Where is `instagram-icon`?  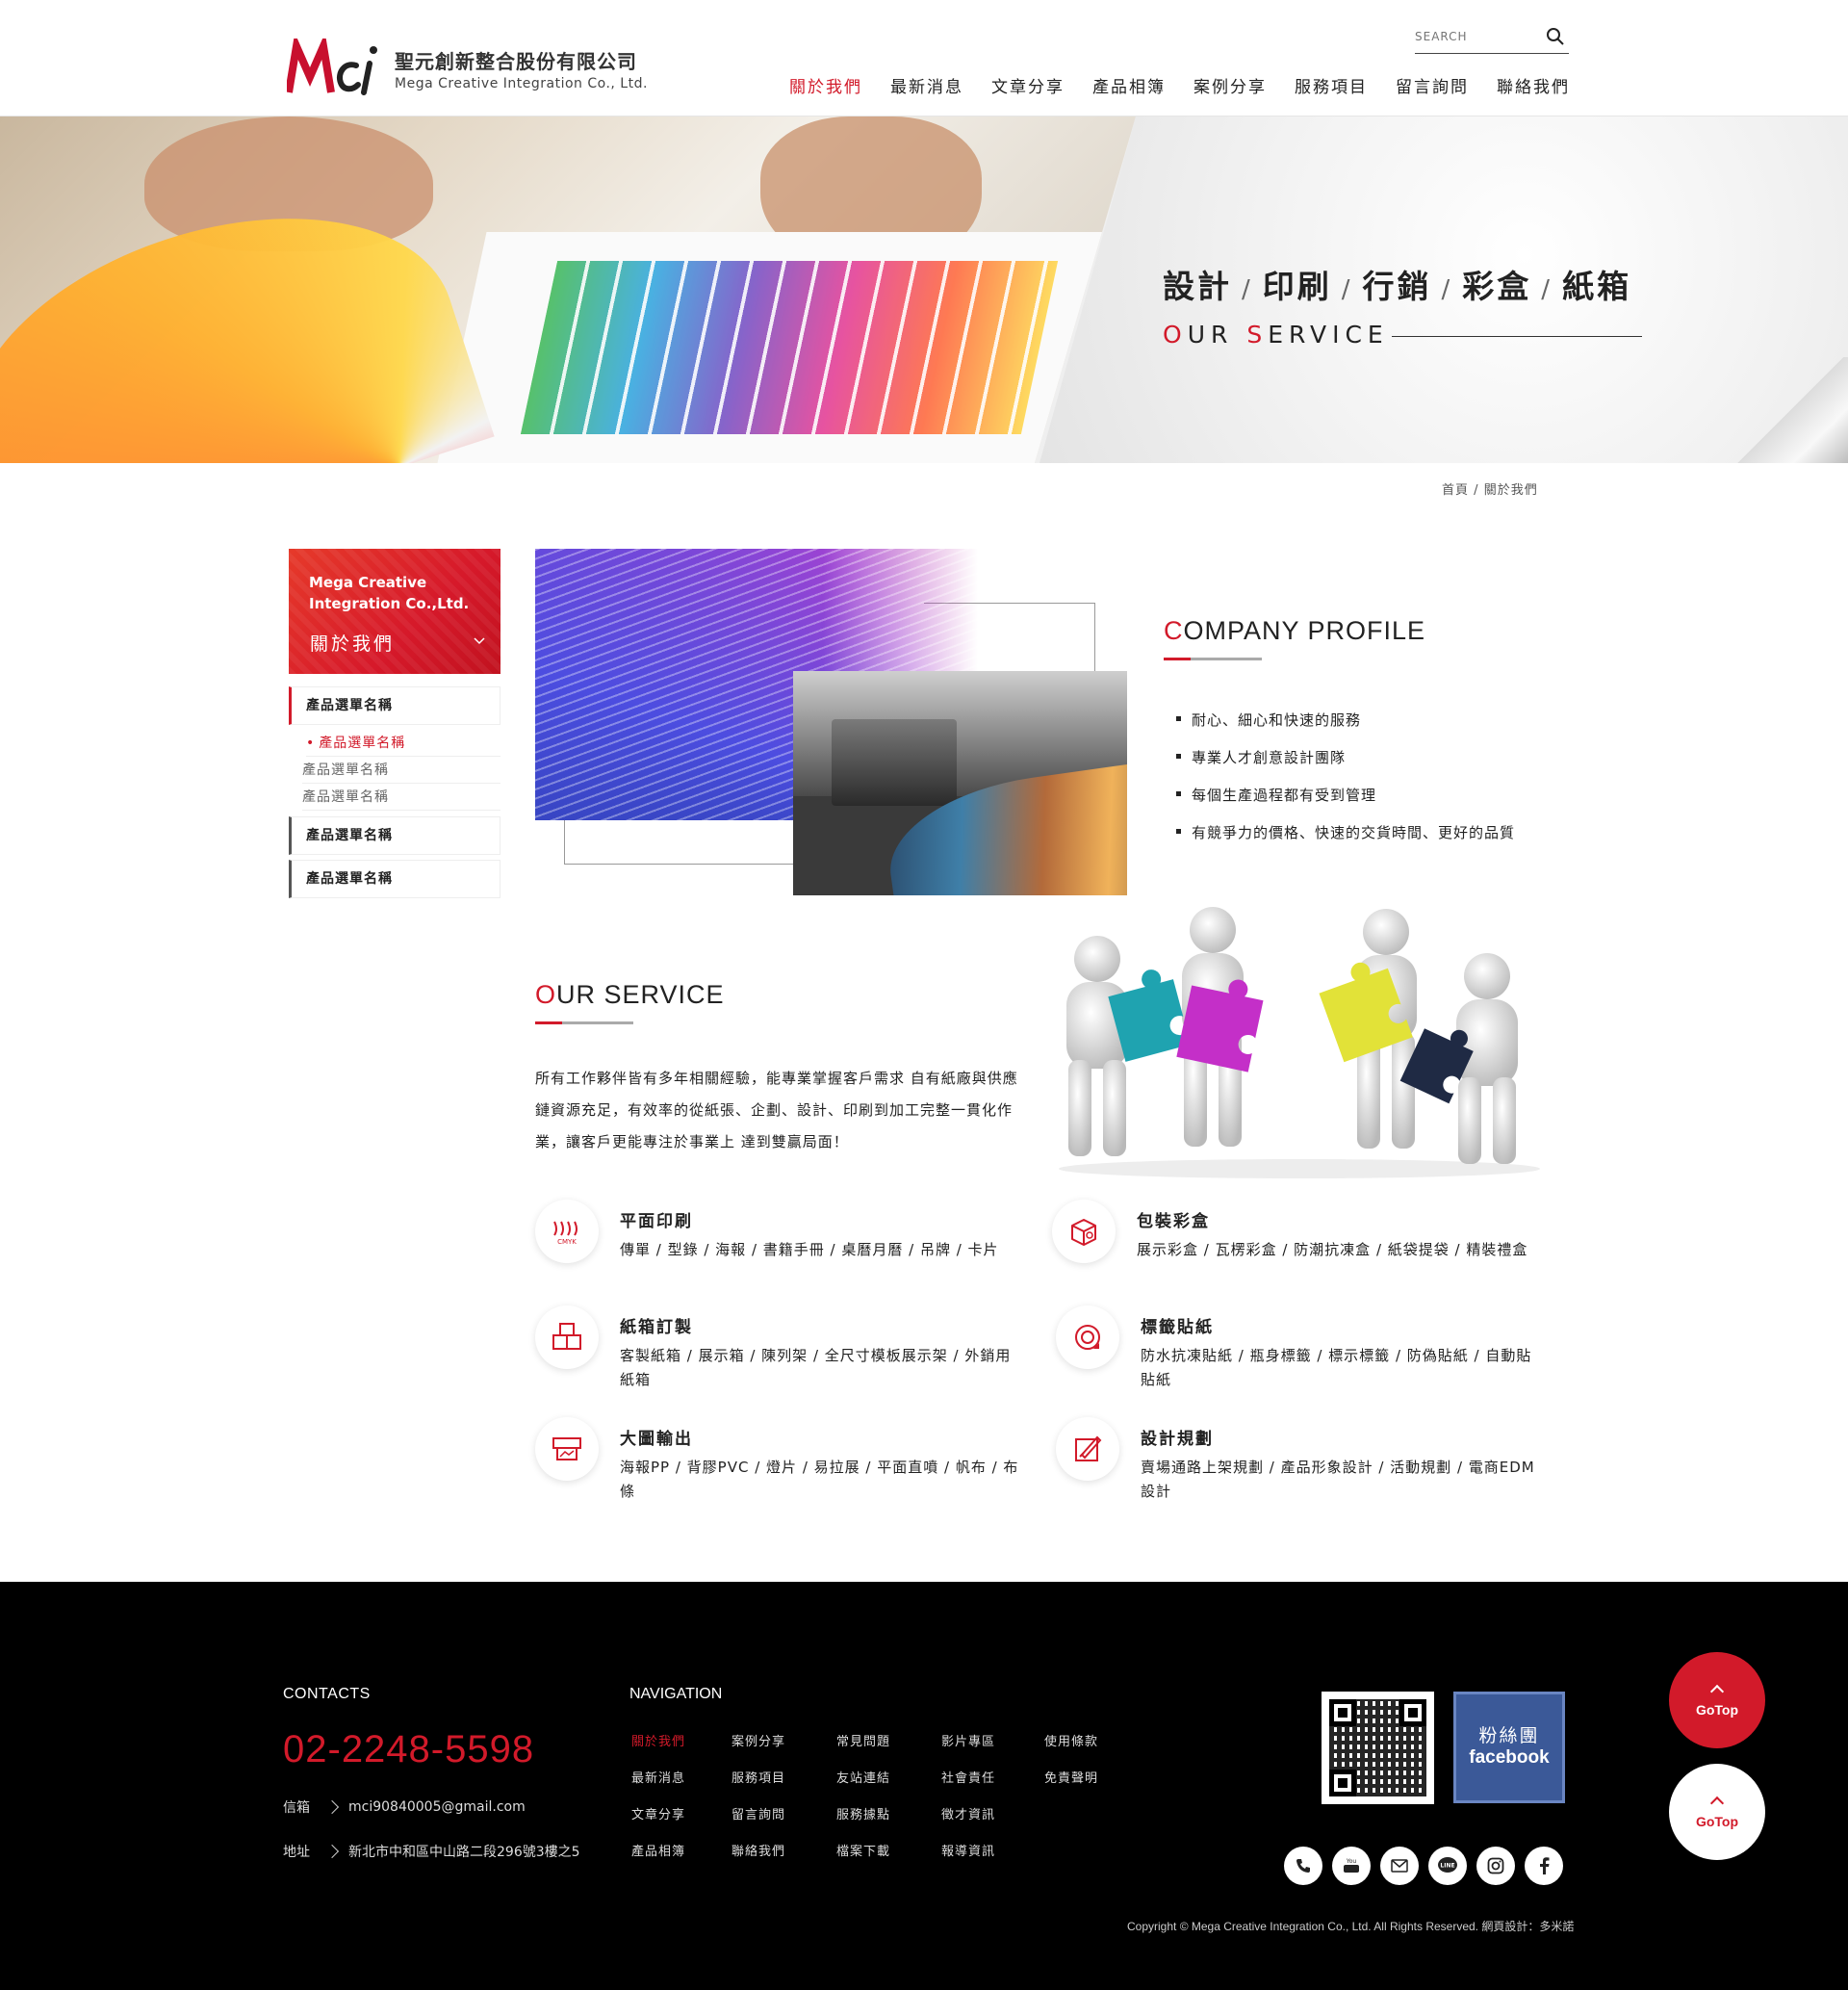 instagram-icon is located at coordinates (1495, 1866).